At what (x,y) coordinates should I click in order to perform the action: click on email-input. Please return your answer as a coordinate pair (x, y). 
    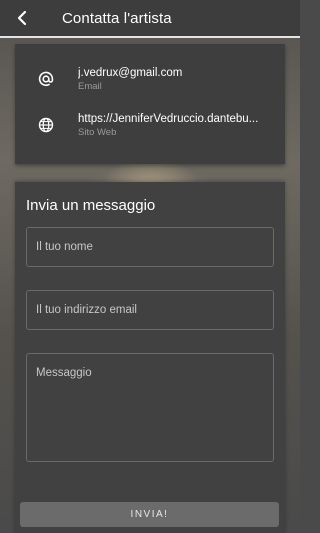
    Looking at the image, I should click on (150, 310).